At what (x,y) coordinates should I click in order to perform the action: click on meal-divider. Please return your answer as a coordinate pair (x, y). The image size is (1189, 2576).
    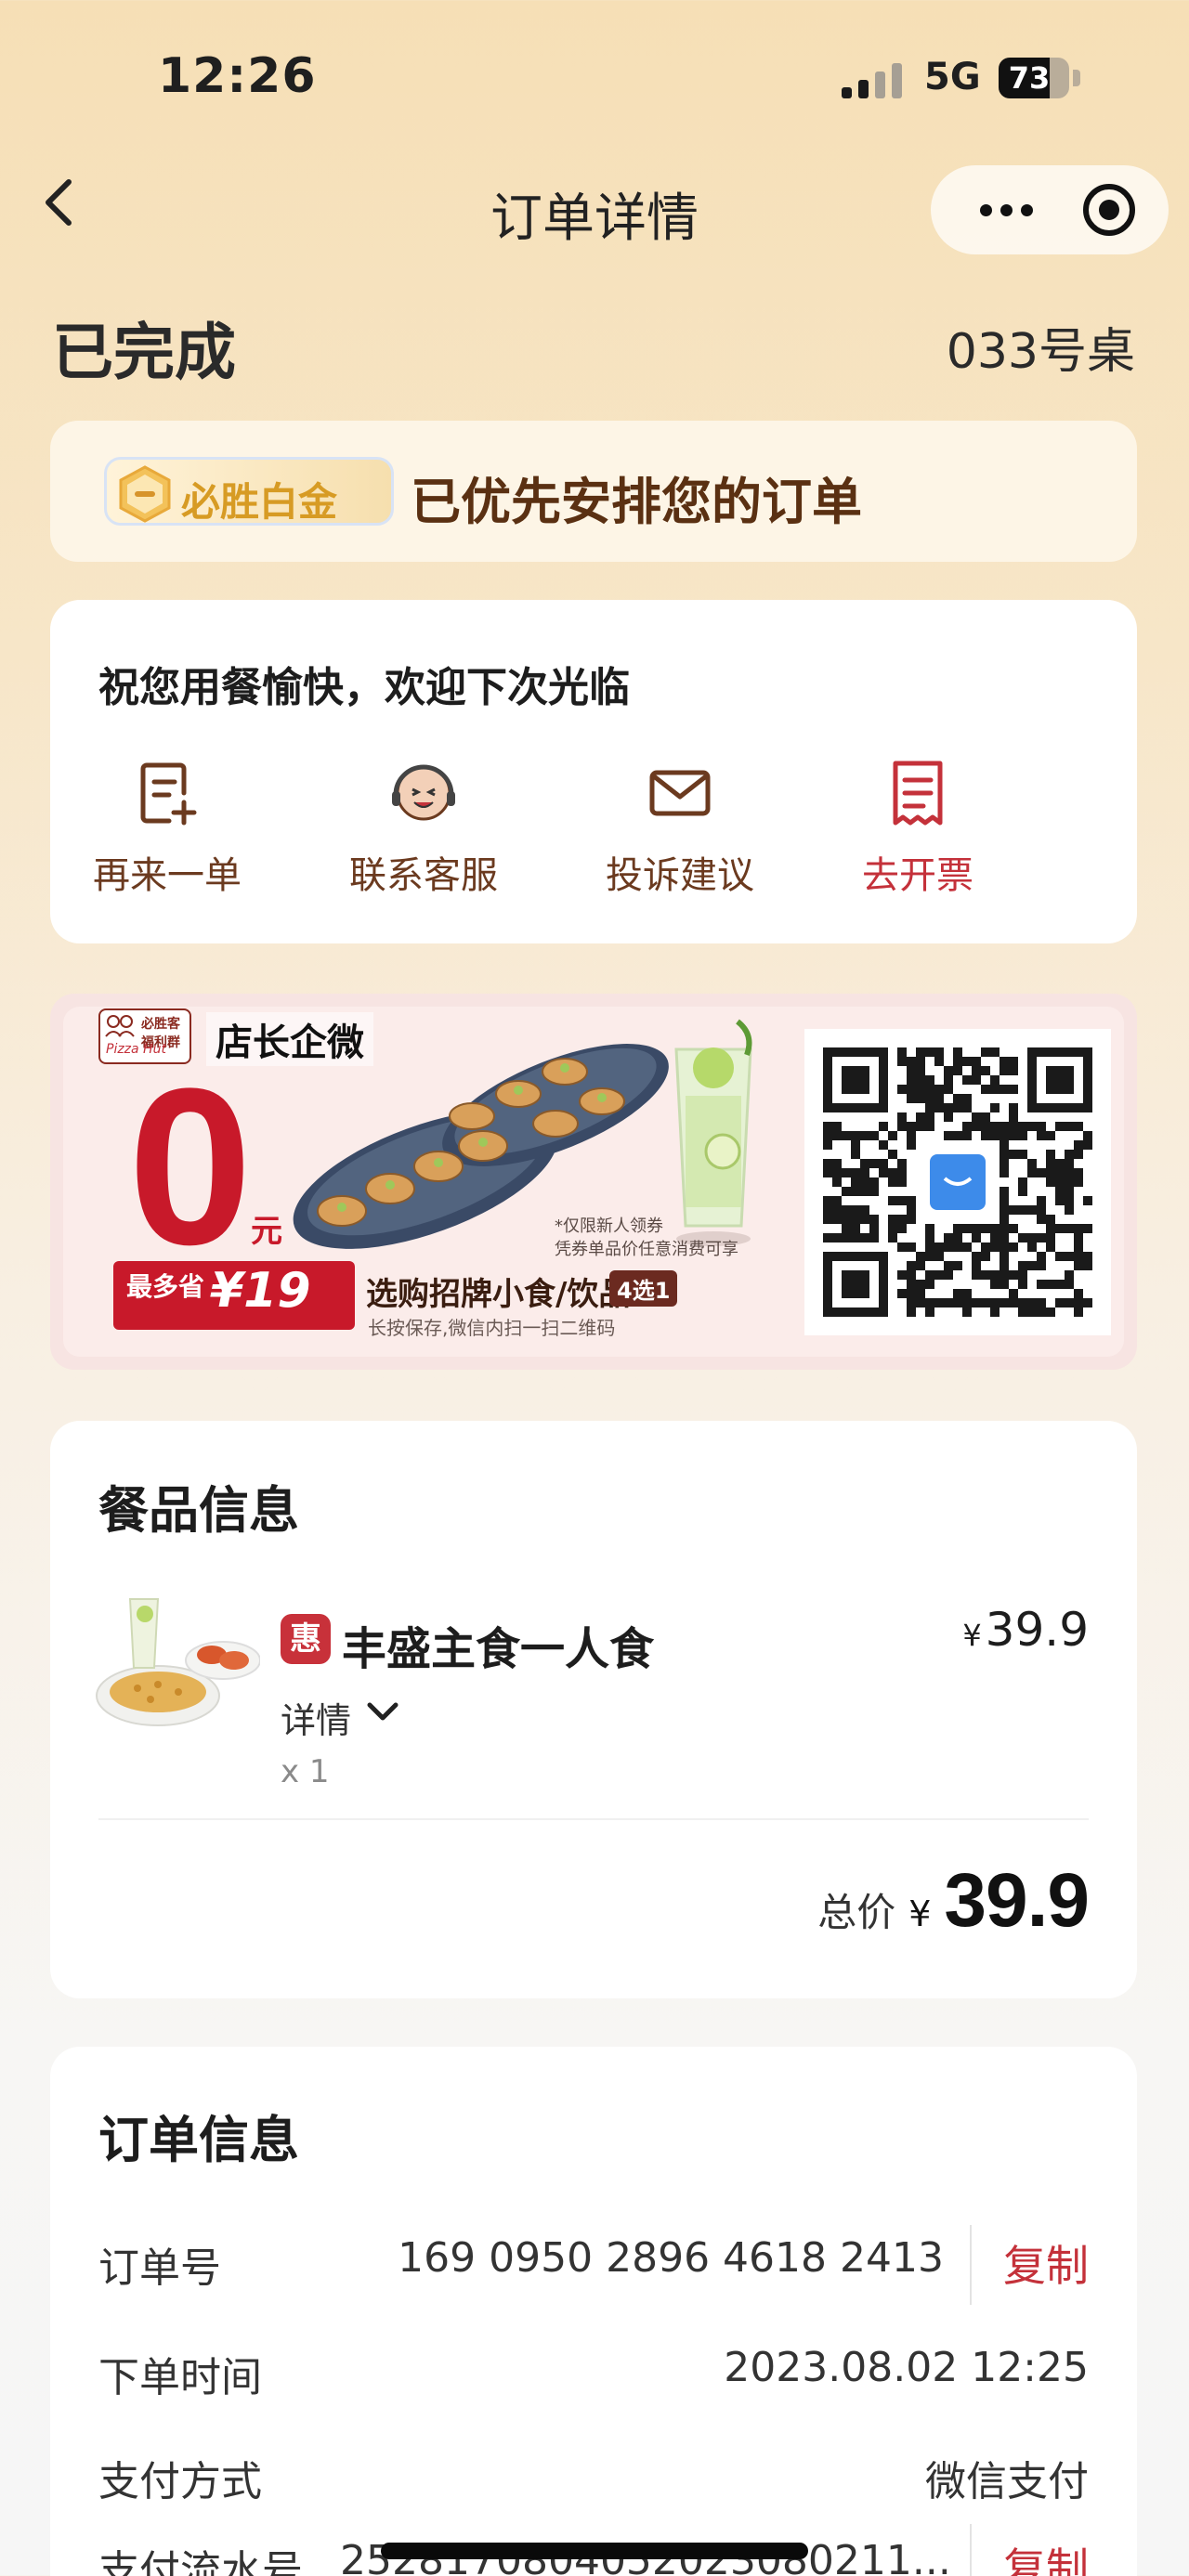
    Looking at the image, I should click on (593, 1819).